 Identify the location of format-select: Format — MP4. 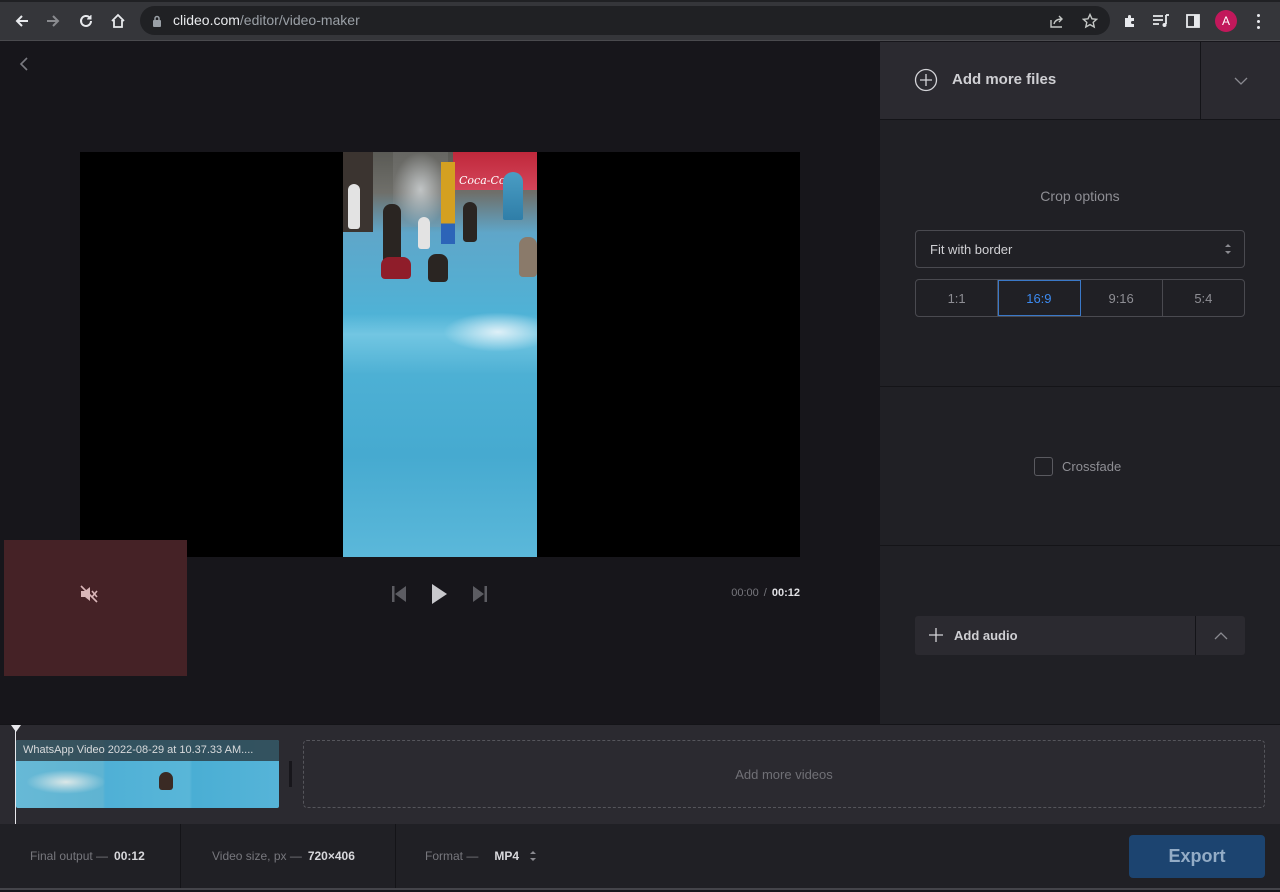
(481, 856).